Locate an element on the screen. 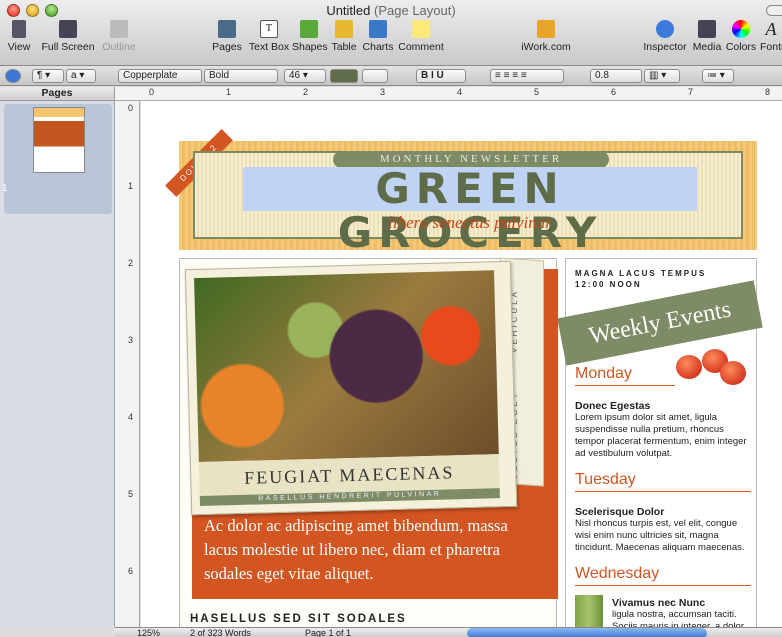 This screenshot has height=637, width=782. text-color-well is located at coordinates (344, 76).